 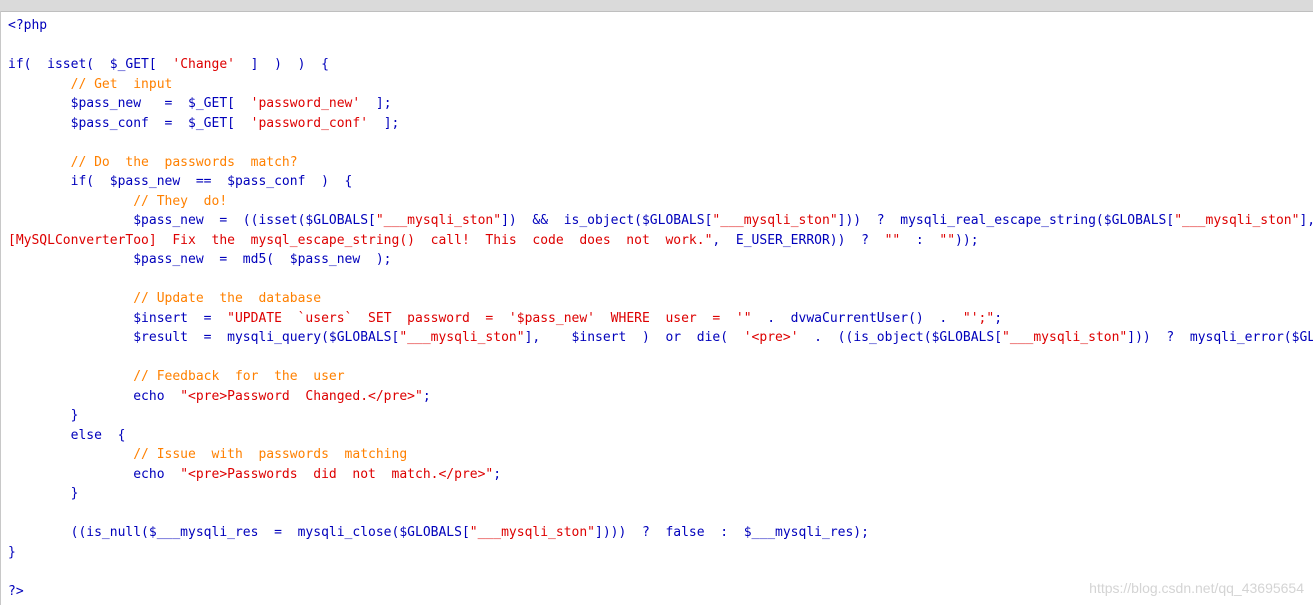 I want to click on code-token: $pass_new = $_GET[, so click(x=129, y=103).